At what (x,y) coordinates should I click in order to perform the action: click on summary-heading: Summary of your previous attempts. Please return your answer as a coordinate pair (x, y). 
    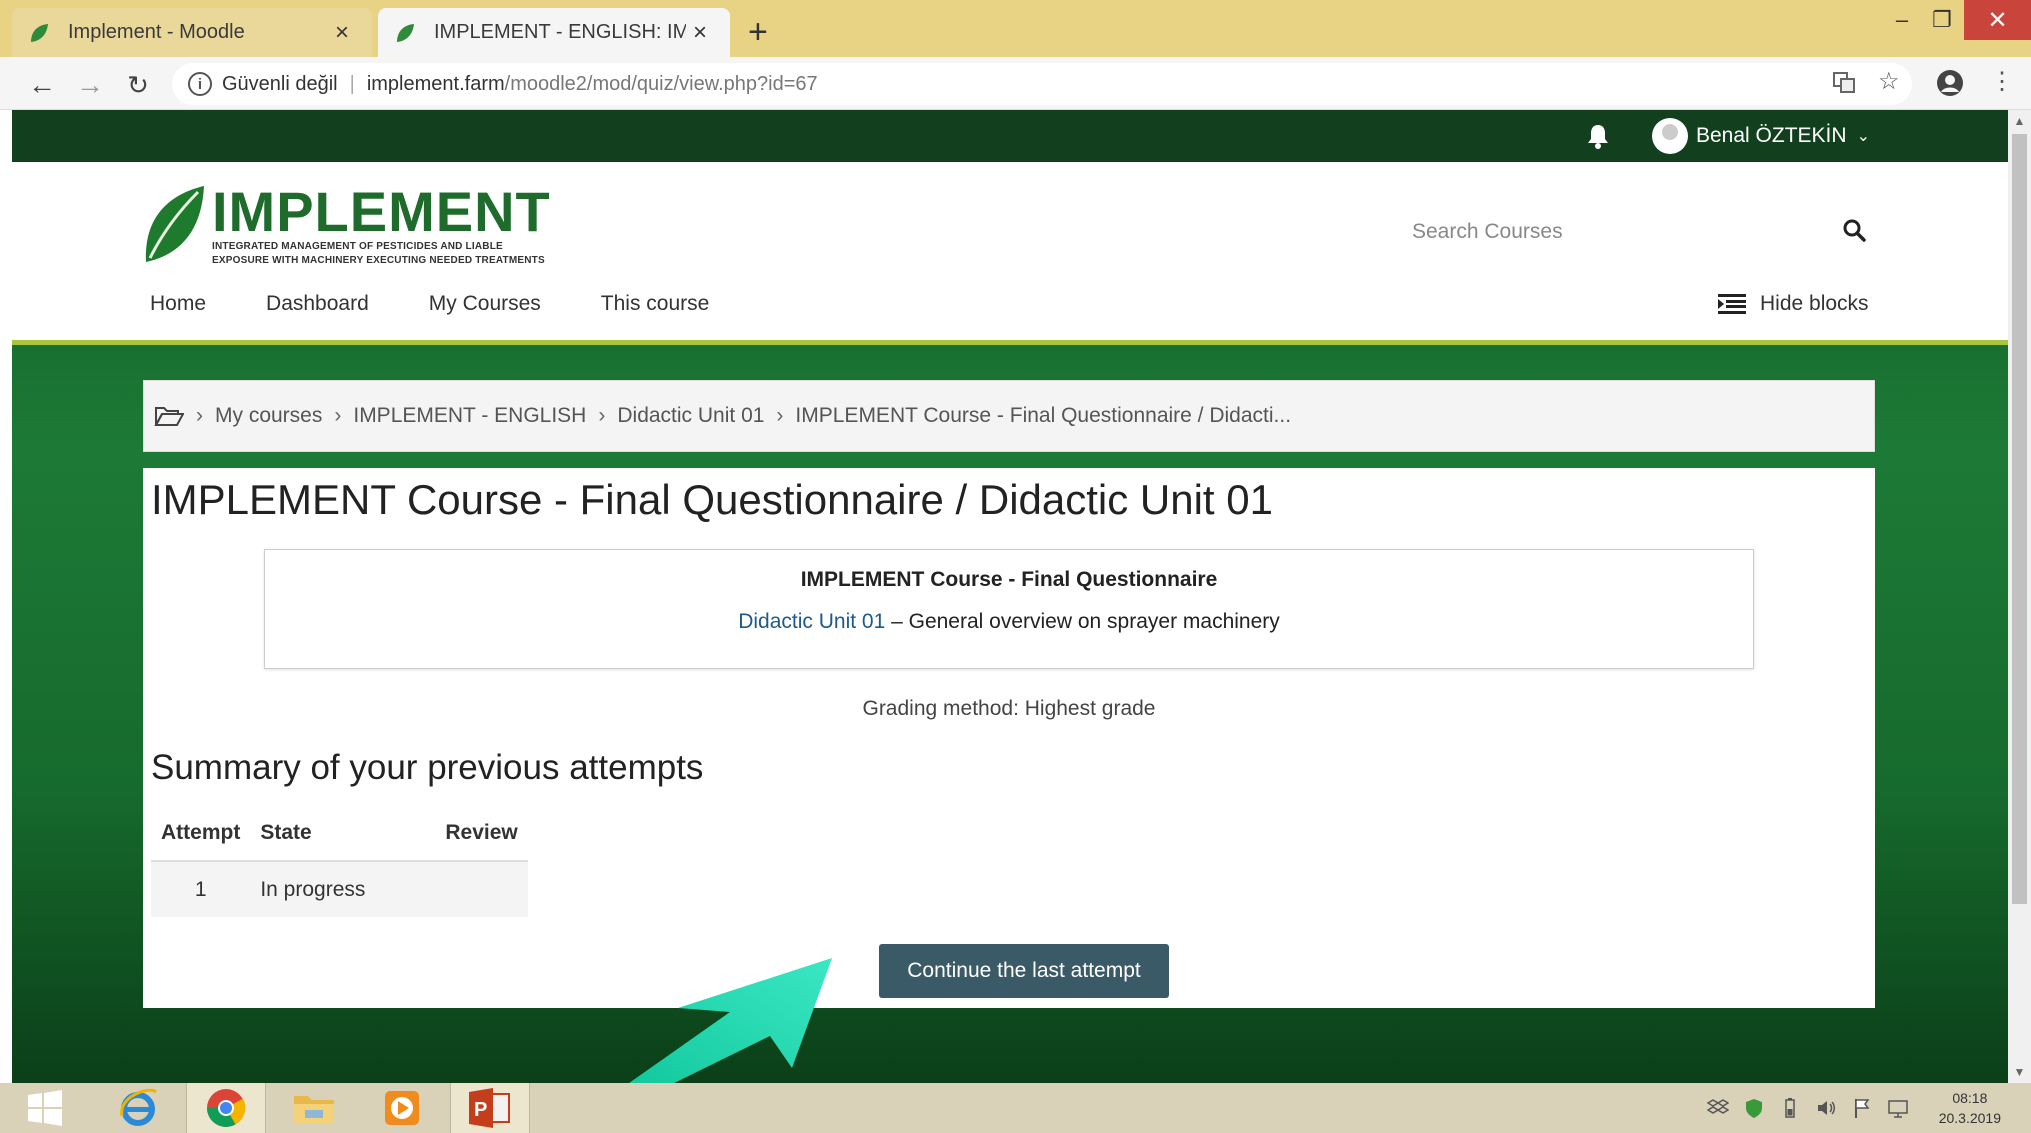
    Looking at the image, I should click on (427, 767).